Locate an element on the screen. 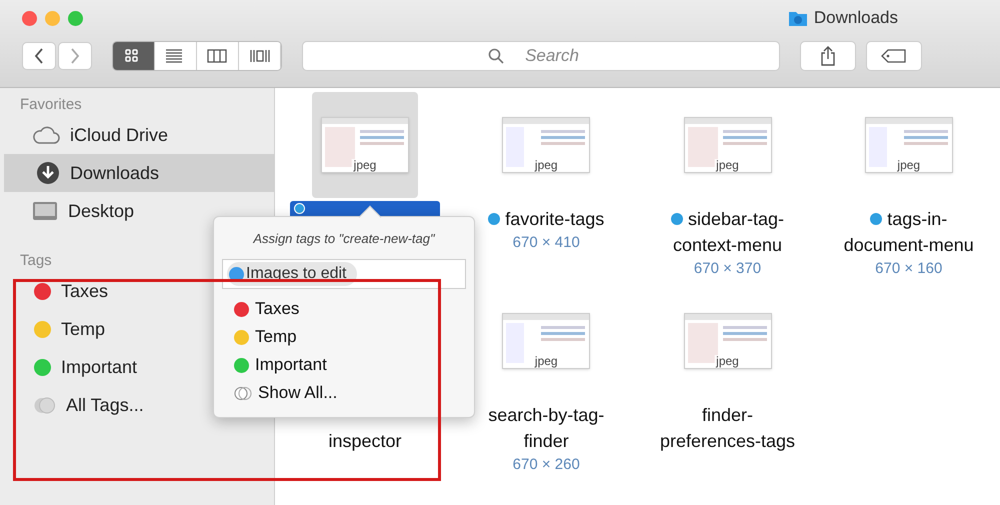 Image resolution: width=1000 pixels, height=505 pixels. cloud-icon is located at coordinates (46, 135).